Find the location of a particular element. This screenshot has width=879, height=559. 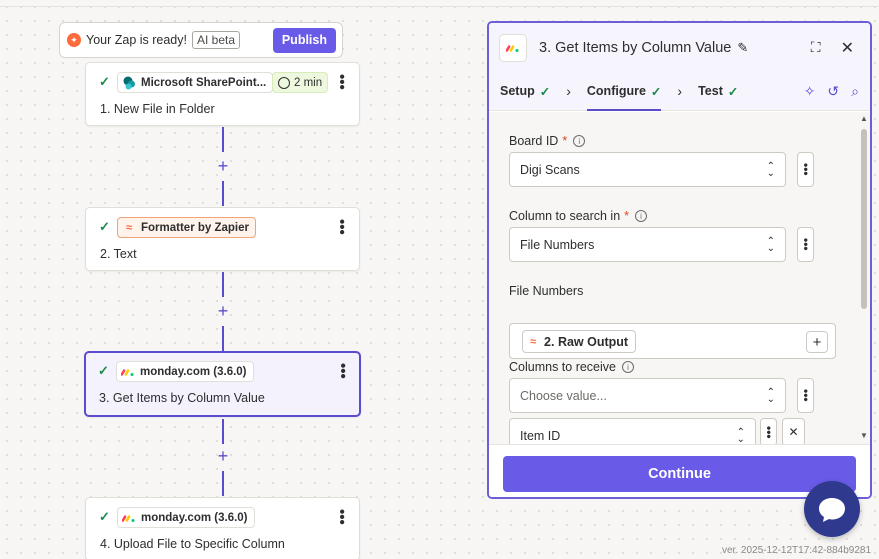

banner-text: Your Zap is ready! is located at coordinates (136, 40).